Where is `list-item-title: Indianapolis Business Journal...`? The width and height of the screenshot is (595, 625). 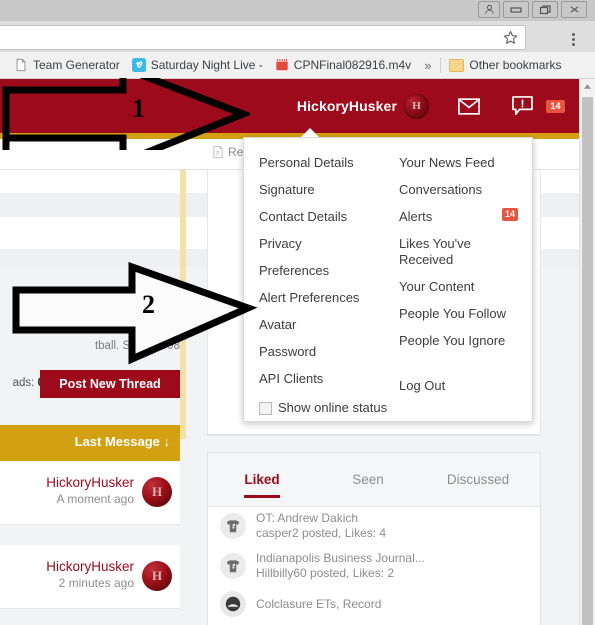 list-item-title: Indianapolis Business Journal... is located at coordinates (340, 558).